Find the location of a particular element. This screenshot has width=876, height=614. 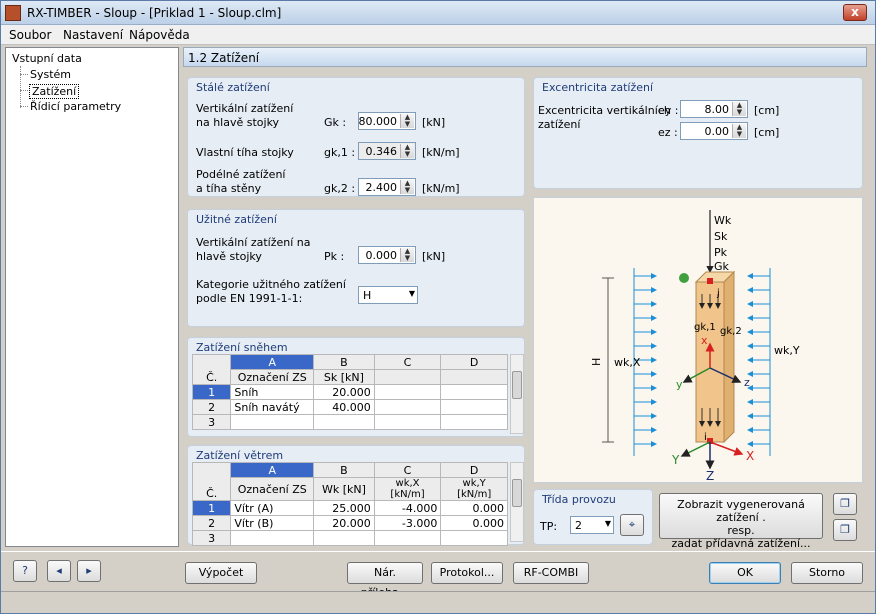

top-node-marker is located at coordinates (710, 281).